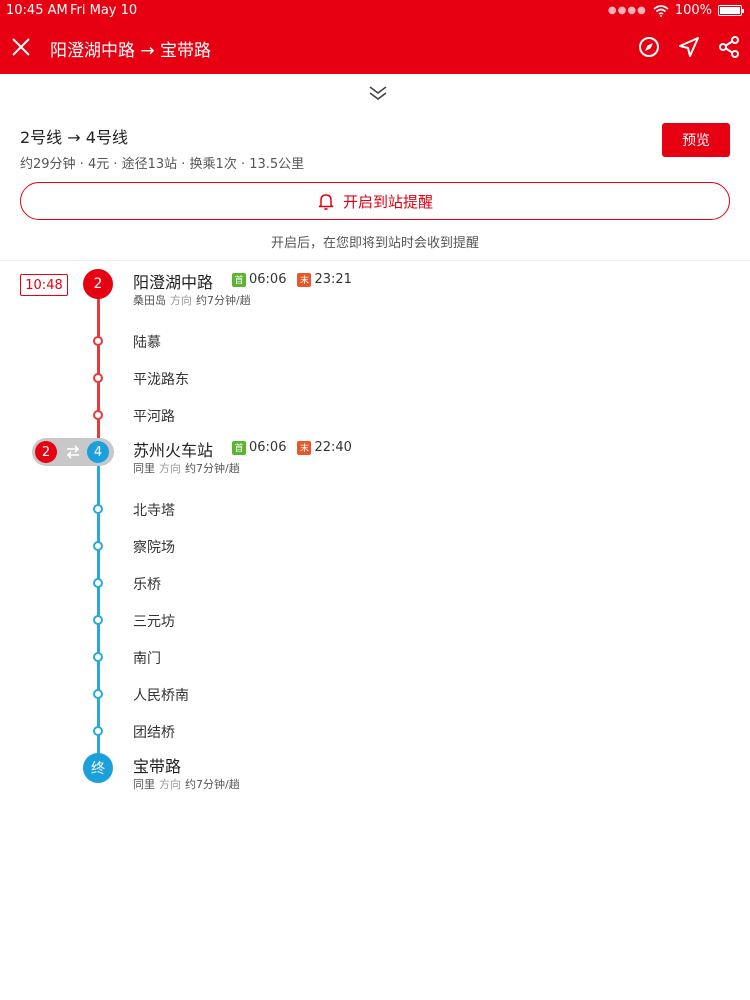 This screenshot has width=750, height=1000. Describe the element at coordinates (98, 768) in the screenshot. I see `end-node: 终` at that location.